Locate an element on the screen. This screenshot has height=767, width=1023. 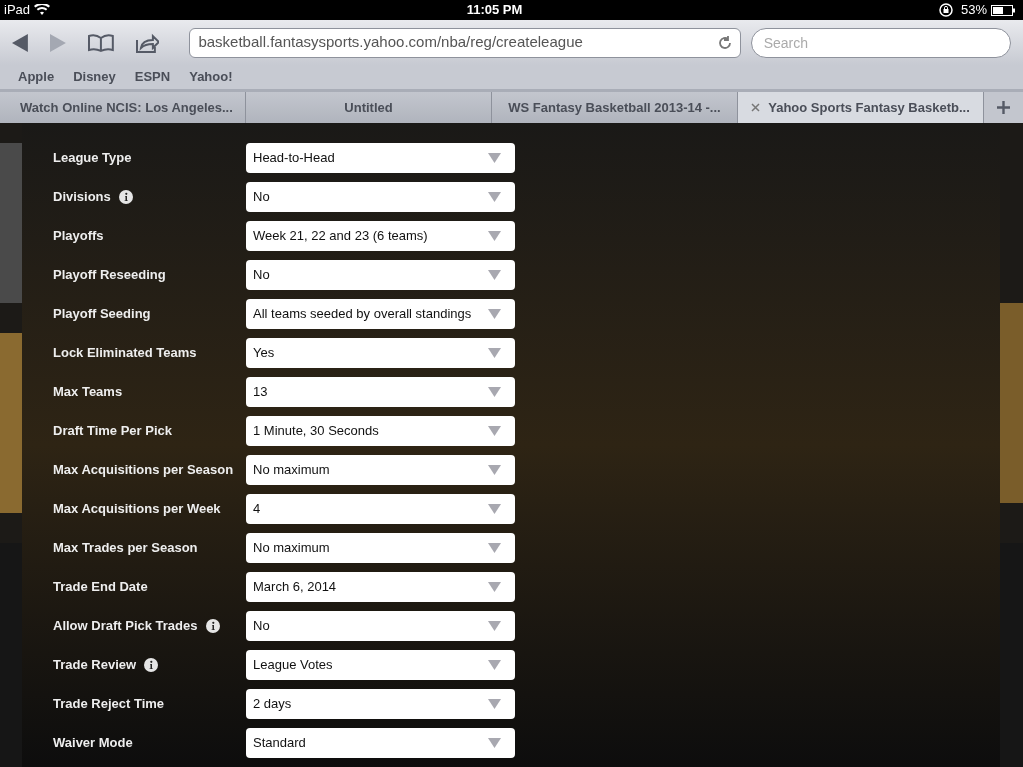
battery-percent: 53% is located at coordinates (973, 10).